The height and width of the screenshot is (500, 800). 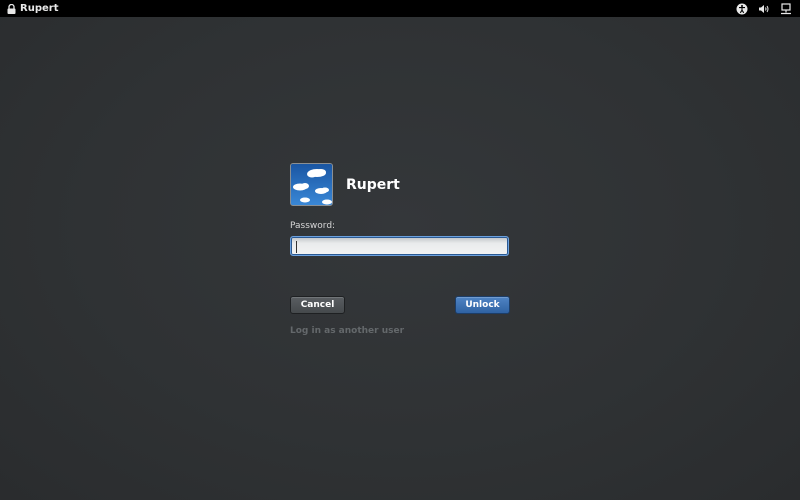 I want to click on lock-icon, so click(x=11, y=8).